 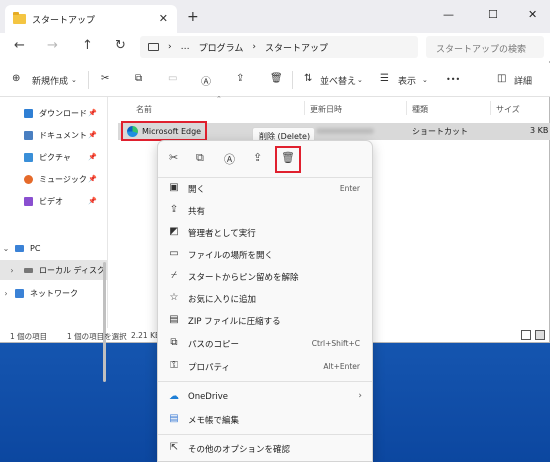 I want to click on menu-item-open: ▣ 開く Enter, so click(x=265, y=188).